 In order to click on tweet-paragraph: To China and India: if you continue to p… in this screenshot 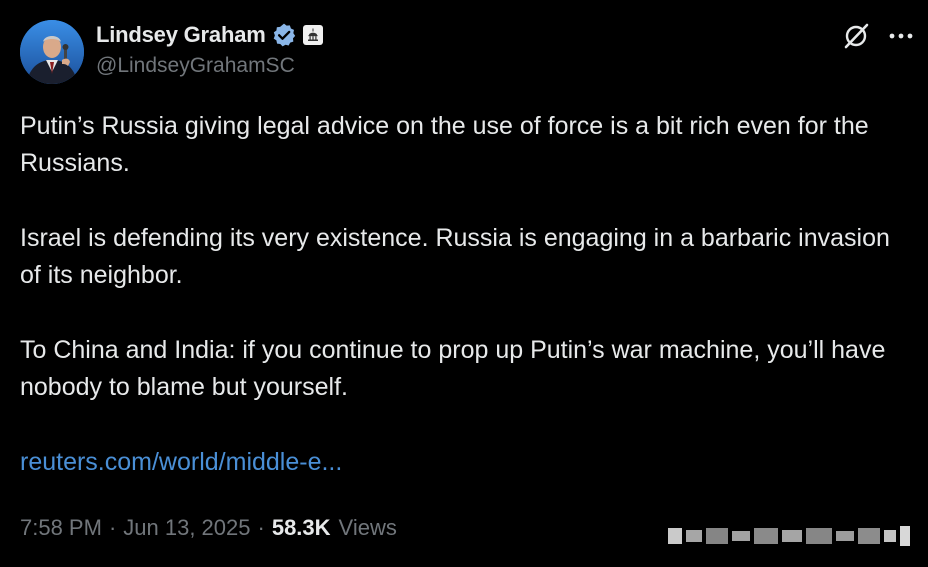, I will do `click(453, 368)`.